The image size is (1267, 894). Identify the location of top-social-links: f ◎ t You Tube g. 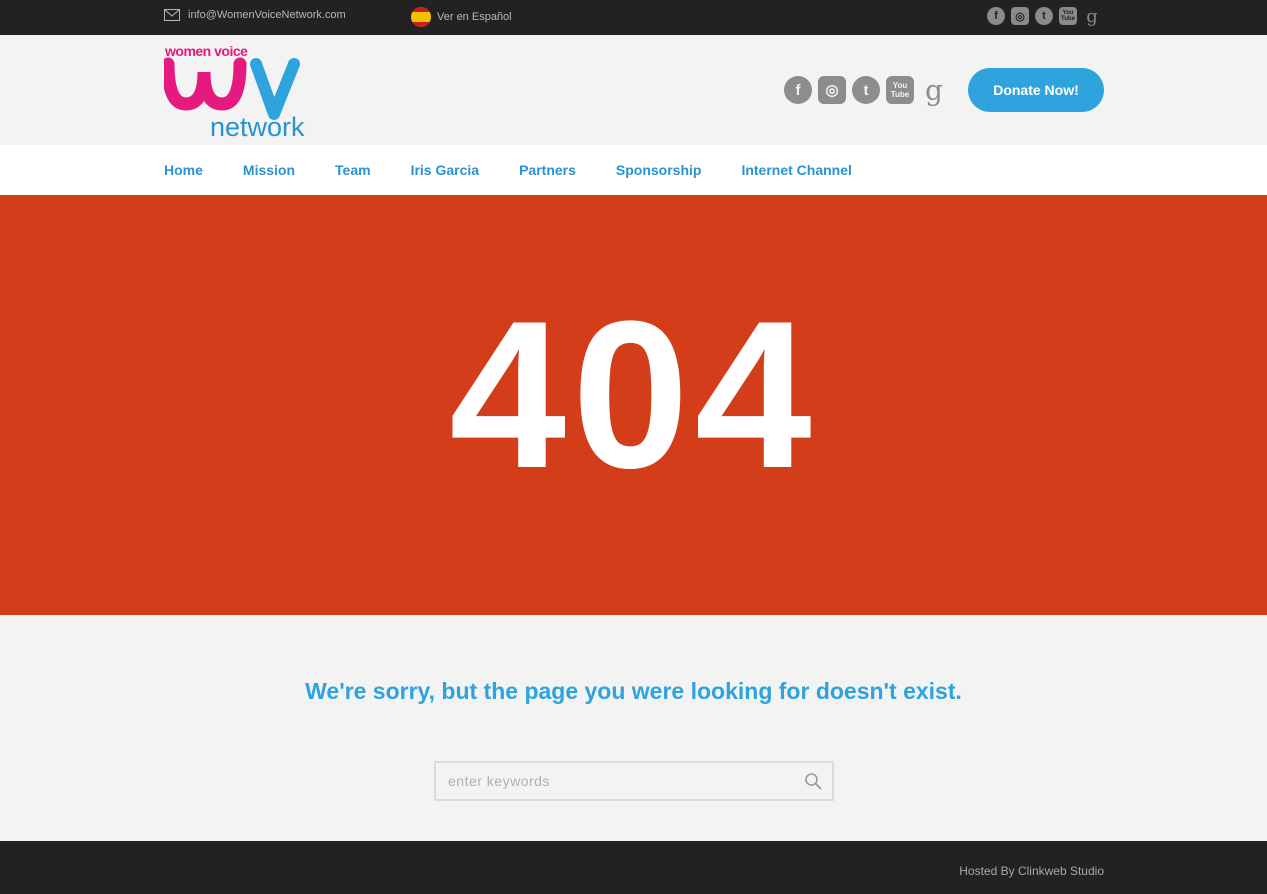
(1044, 16).